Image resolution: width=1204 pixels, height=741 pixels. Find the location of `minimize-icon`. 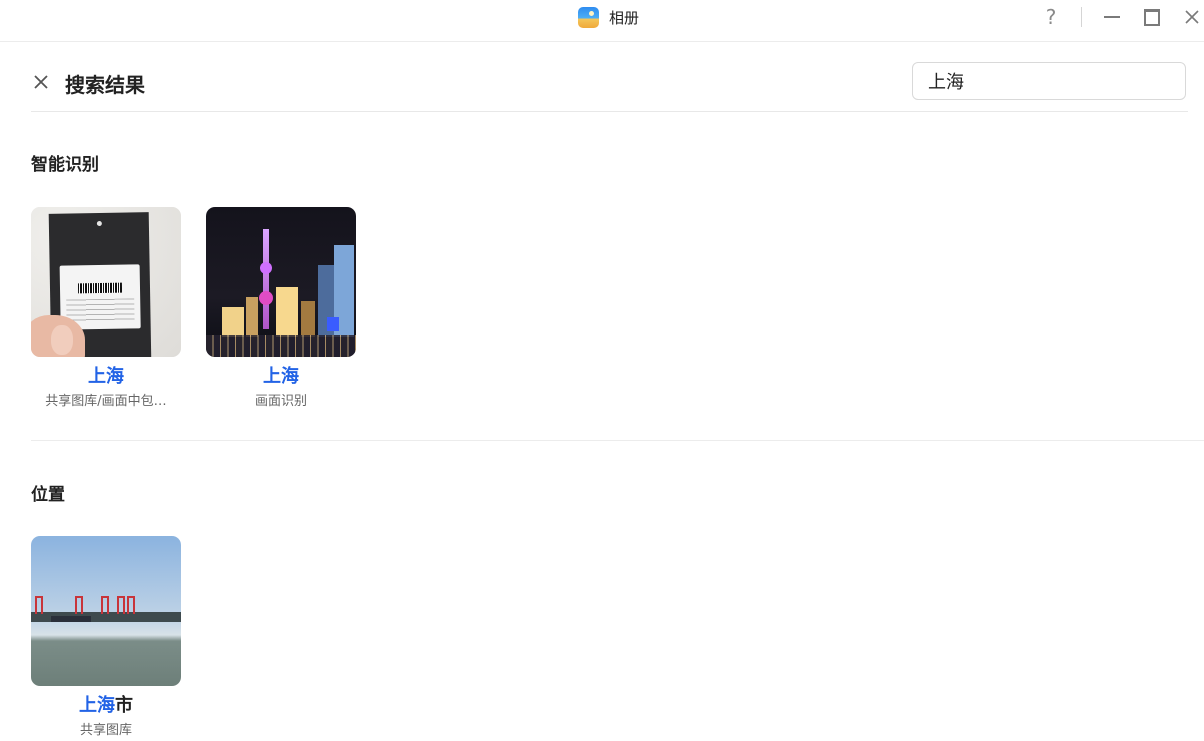

minimize-icon is located at coordinates (1112, 17).